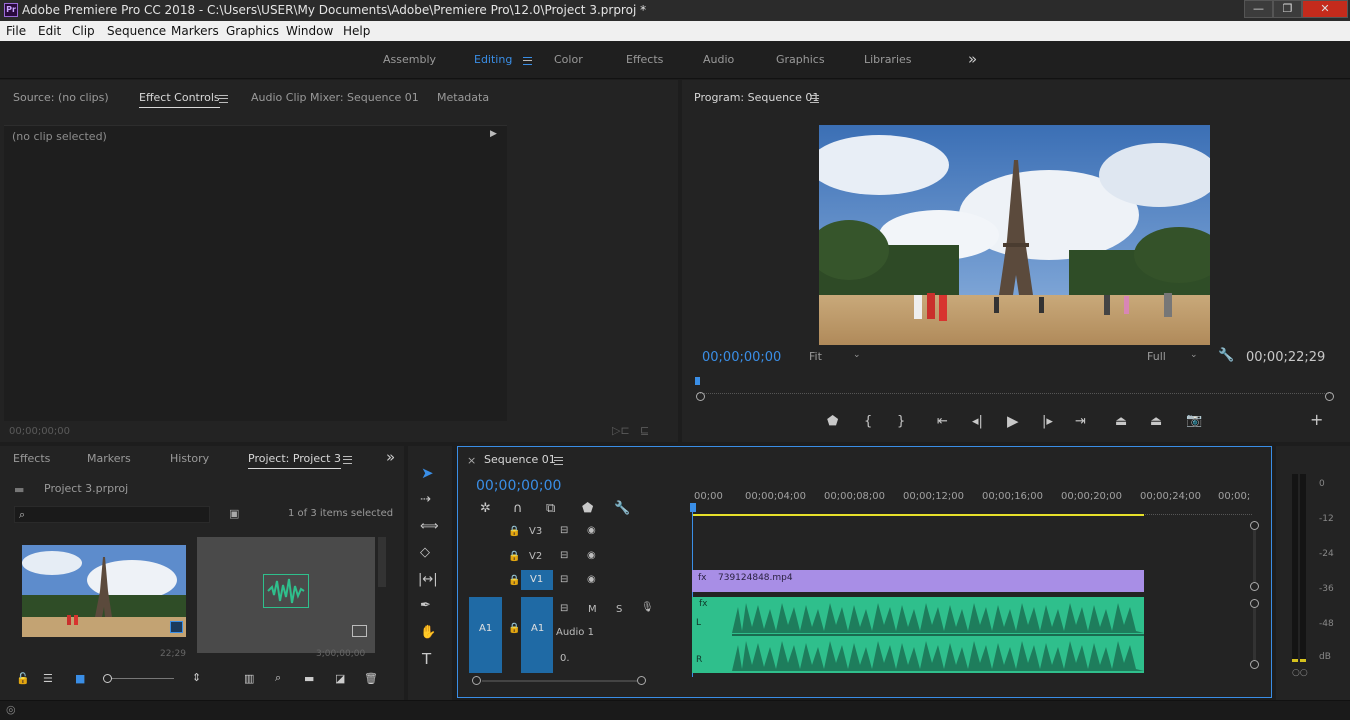  What do you see at coordinates (901, 422) in the screenshot?
I see `mark-out-icon: }` at bounding box center [901, 422].